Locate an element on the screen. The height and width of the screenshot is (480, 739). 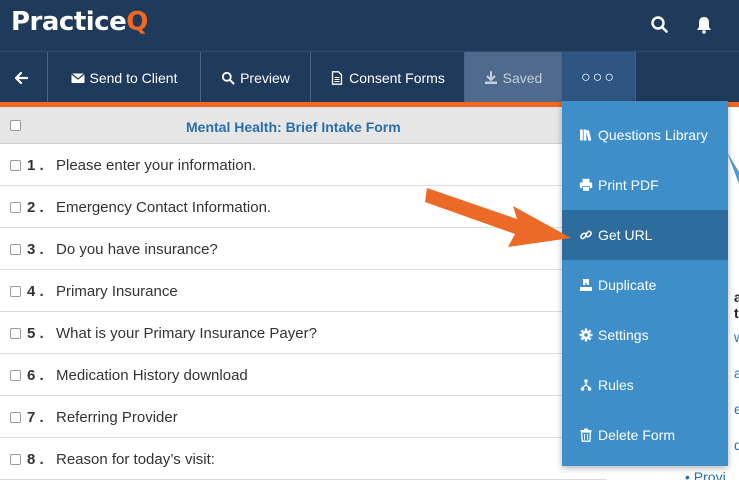
menu-item-label: Rules is located at coordinates (616, 385).